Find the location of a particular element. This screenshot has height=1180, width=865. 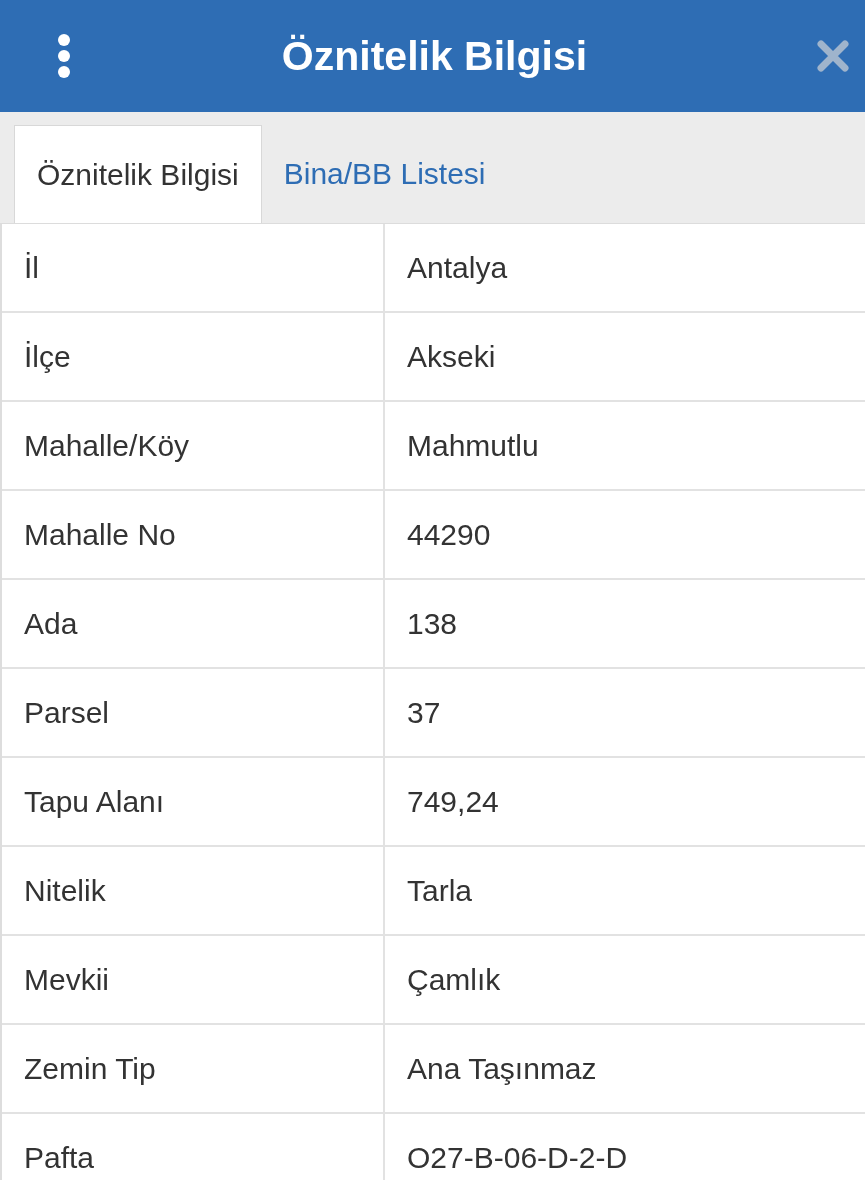

label-cell: İl is located at coordinates (193, 267).